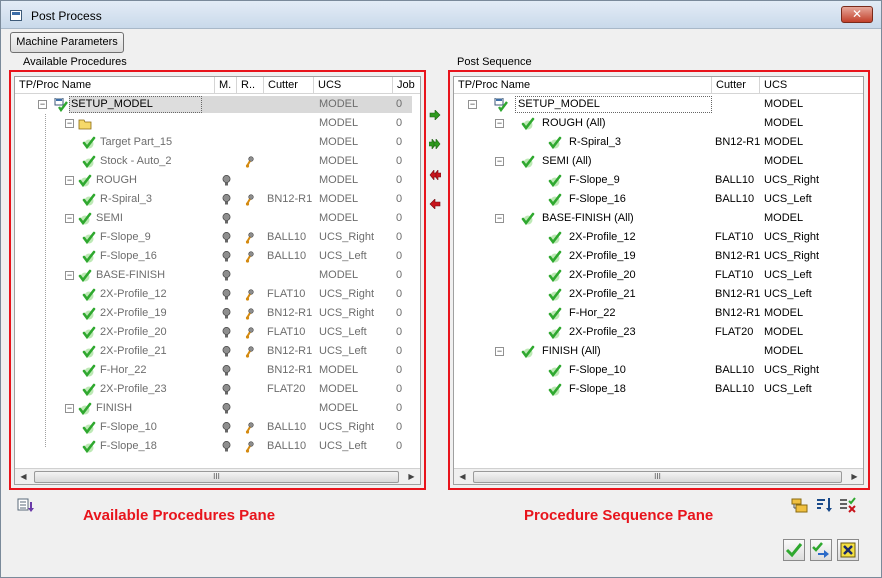 Image resolution: width=882 pixels, height=578 pixels. I want to click on tree-row: F-Slope_18 BALL10 UCS_Left, so click(658, 389).